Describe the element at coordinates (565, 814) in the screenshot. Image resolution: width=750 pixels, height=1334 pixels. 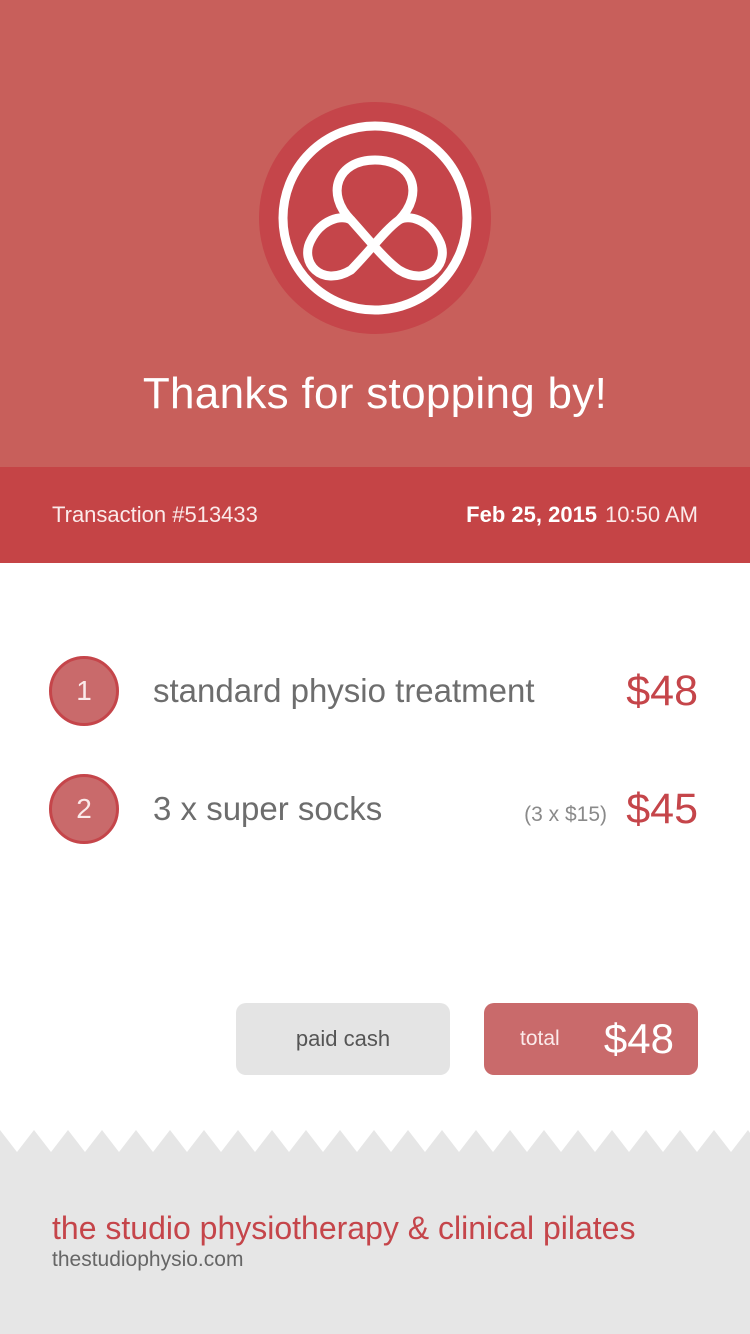
I see `line-item-unit-price: (3 x $15)` at that location.